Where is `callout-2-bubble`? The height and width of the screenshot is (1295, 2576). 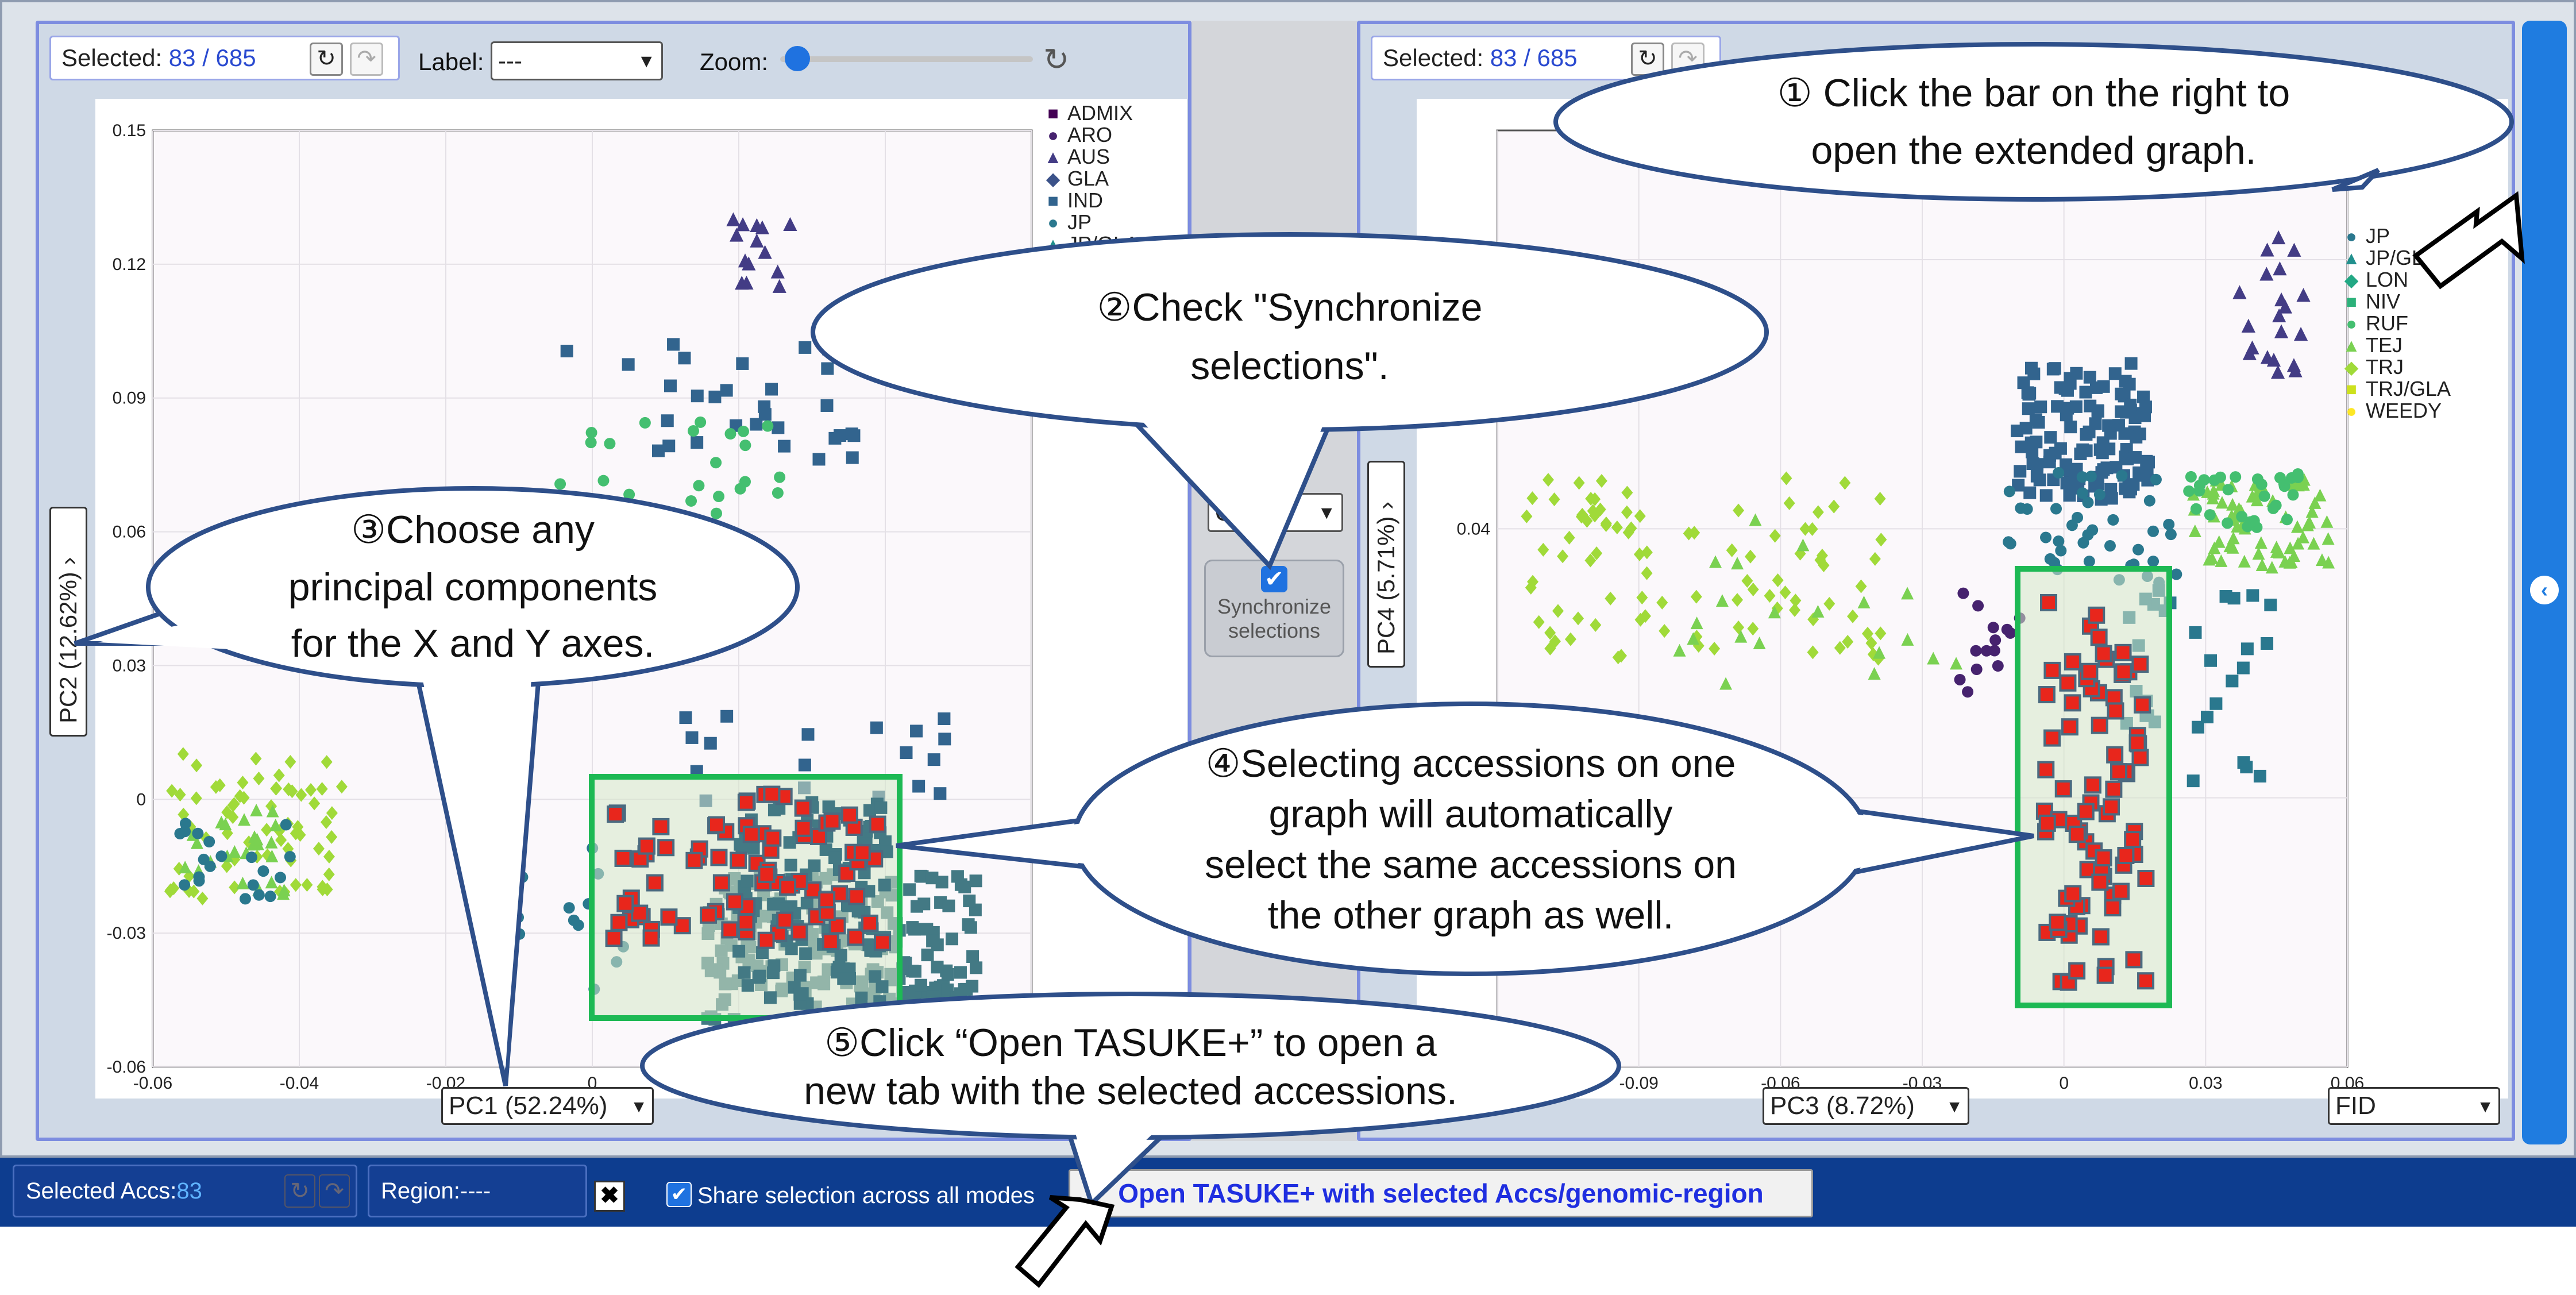 callout-2-bubble is located at coordinates (1290, 332).